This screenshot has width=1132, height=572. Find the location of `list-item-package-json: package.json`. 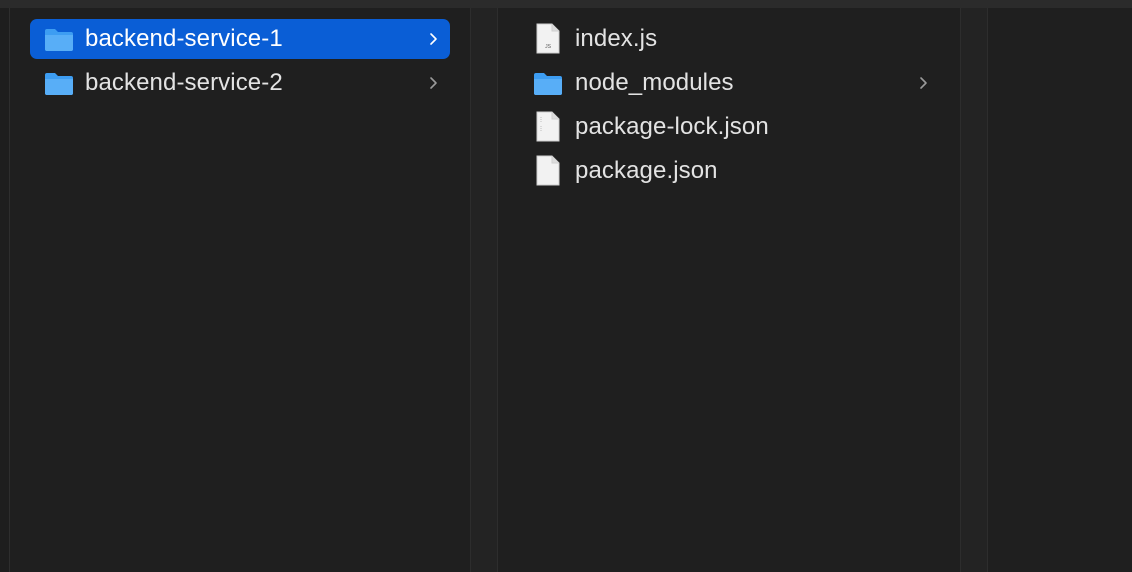

list-item-package-json: package.json is located at coordinates (730, 171).